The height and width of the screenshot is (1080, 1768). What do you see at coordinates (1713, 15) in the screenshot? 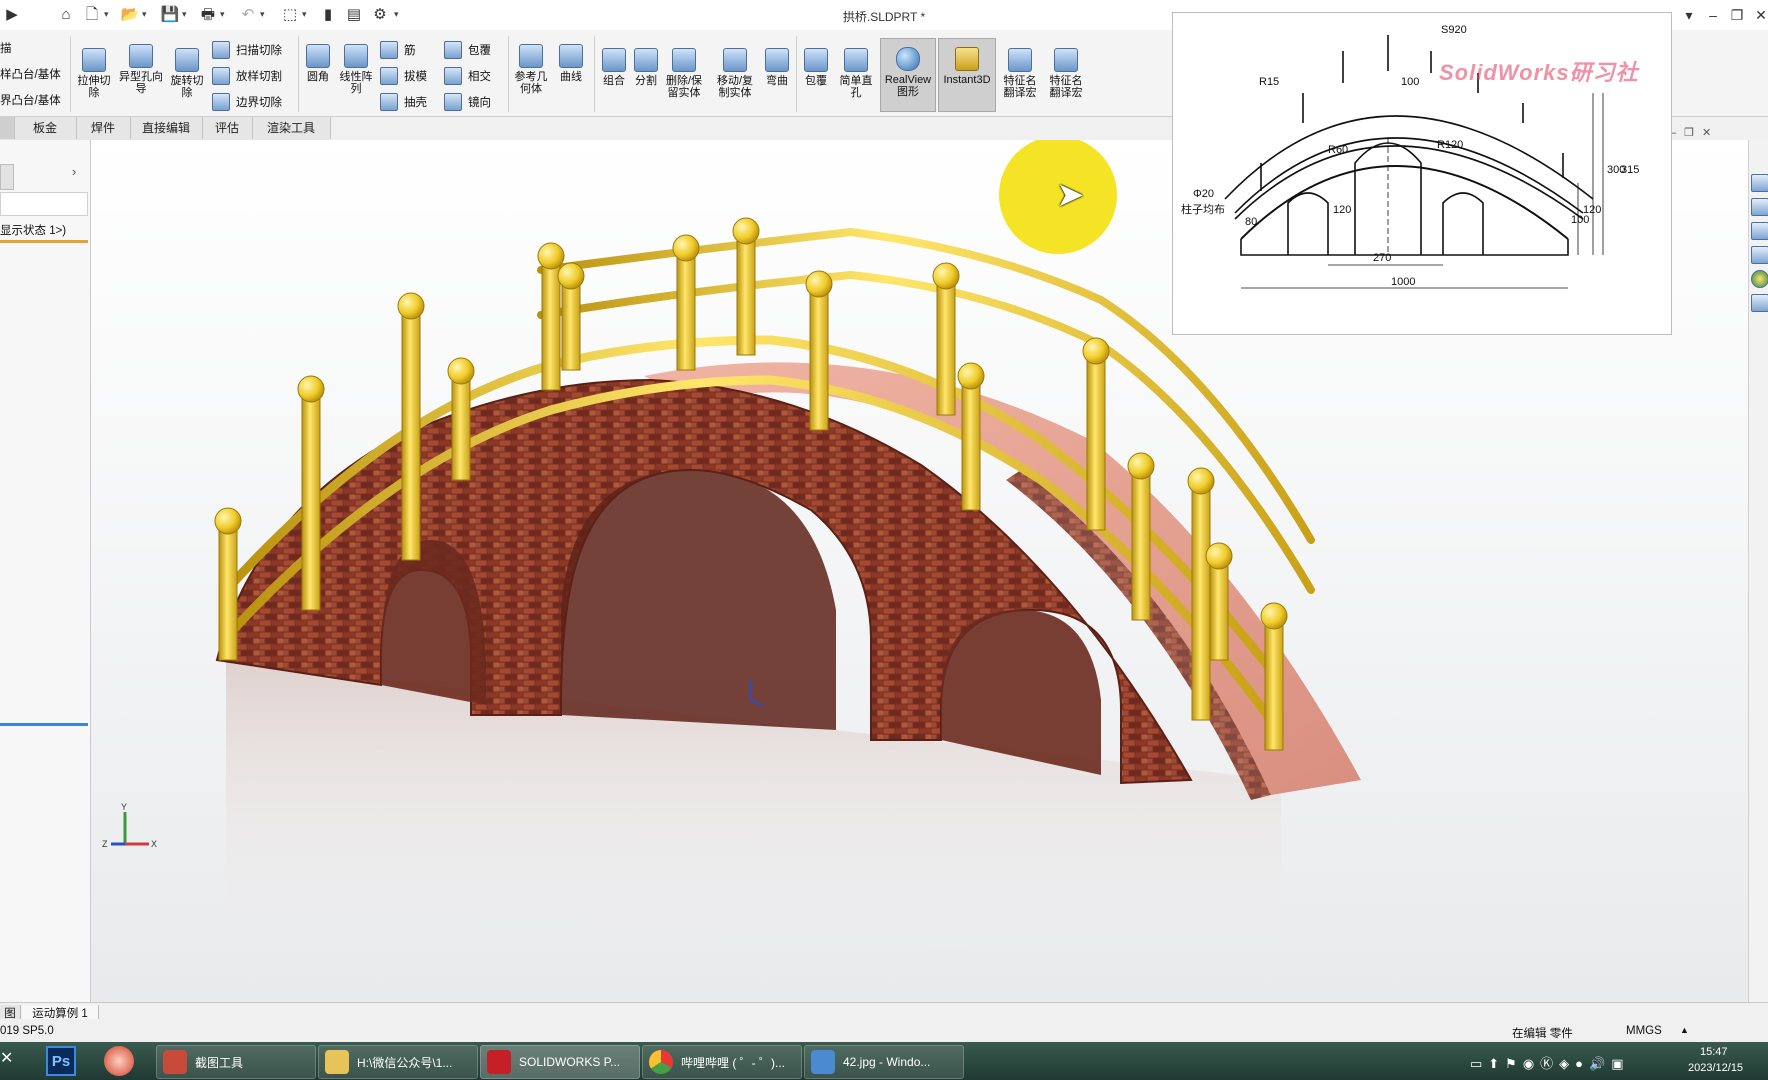
I see `minimize-icon: –` at bounding box center [1713, 15].